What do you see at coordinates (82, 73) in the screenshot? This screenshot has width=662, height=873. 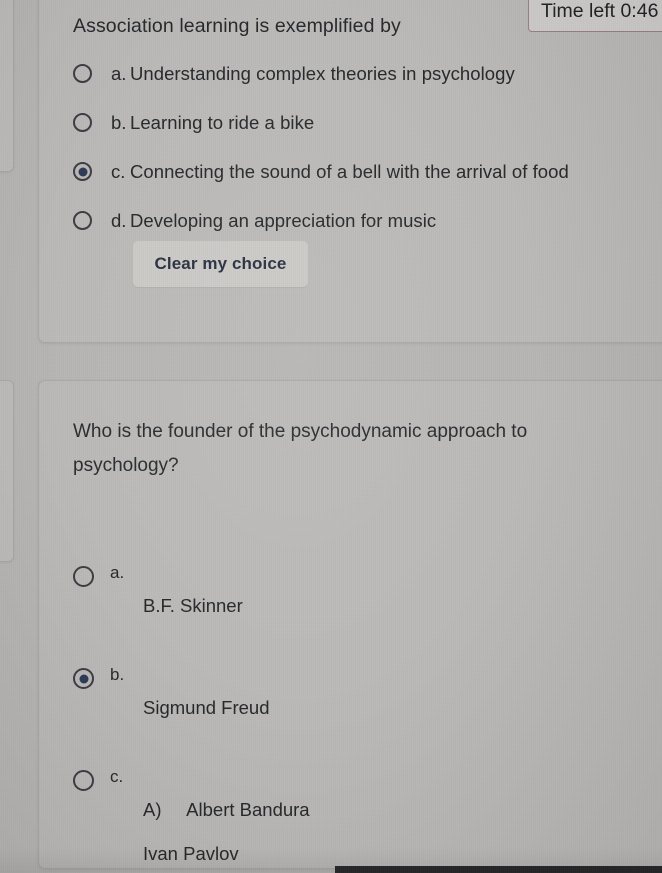 I see `radio-icon-q1-a` at bounding box center [82, 73].